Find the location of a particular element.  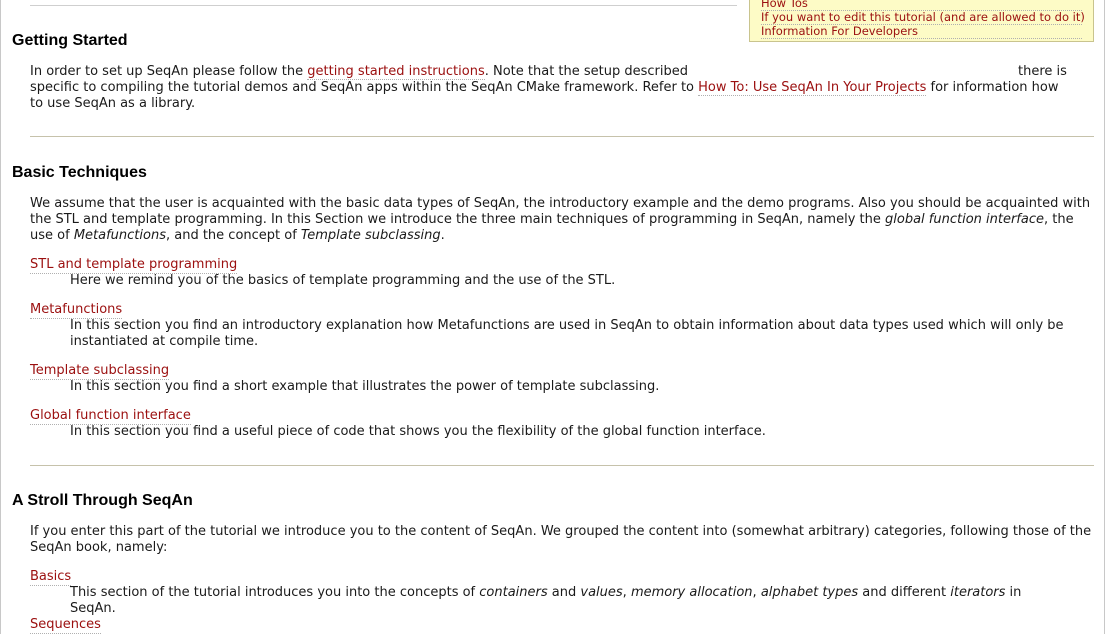

basics-em-values: values is located at coordinates (601, 592).